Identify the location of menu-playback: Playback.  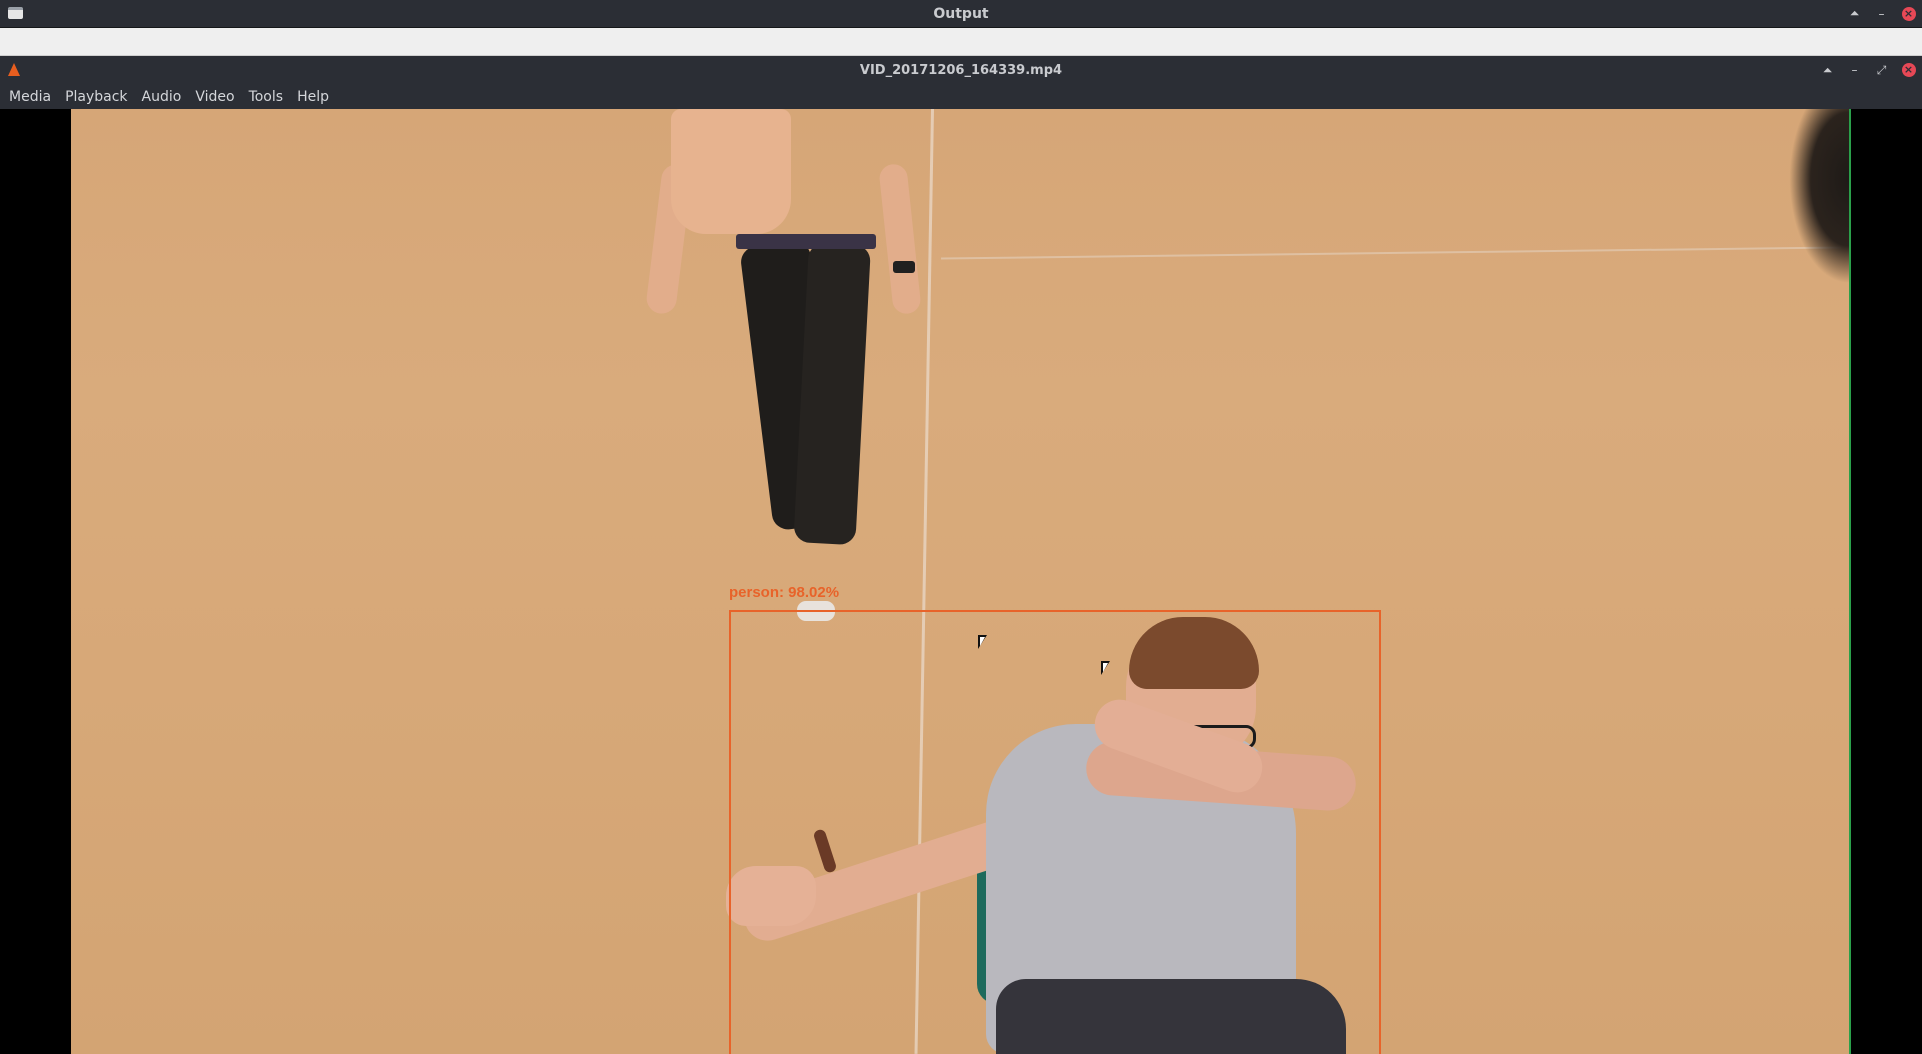
(96, 97).